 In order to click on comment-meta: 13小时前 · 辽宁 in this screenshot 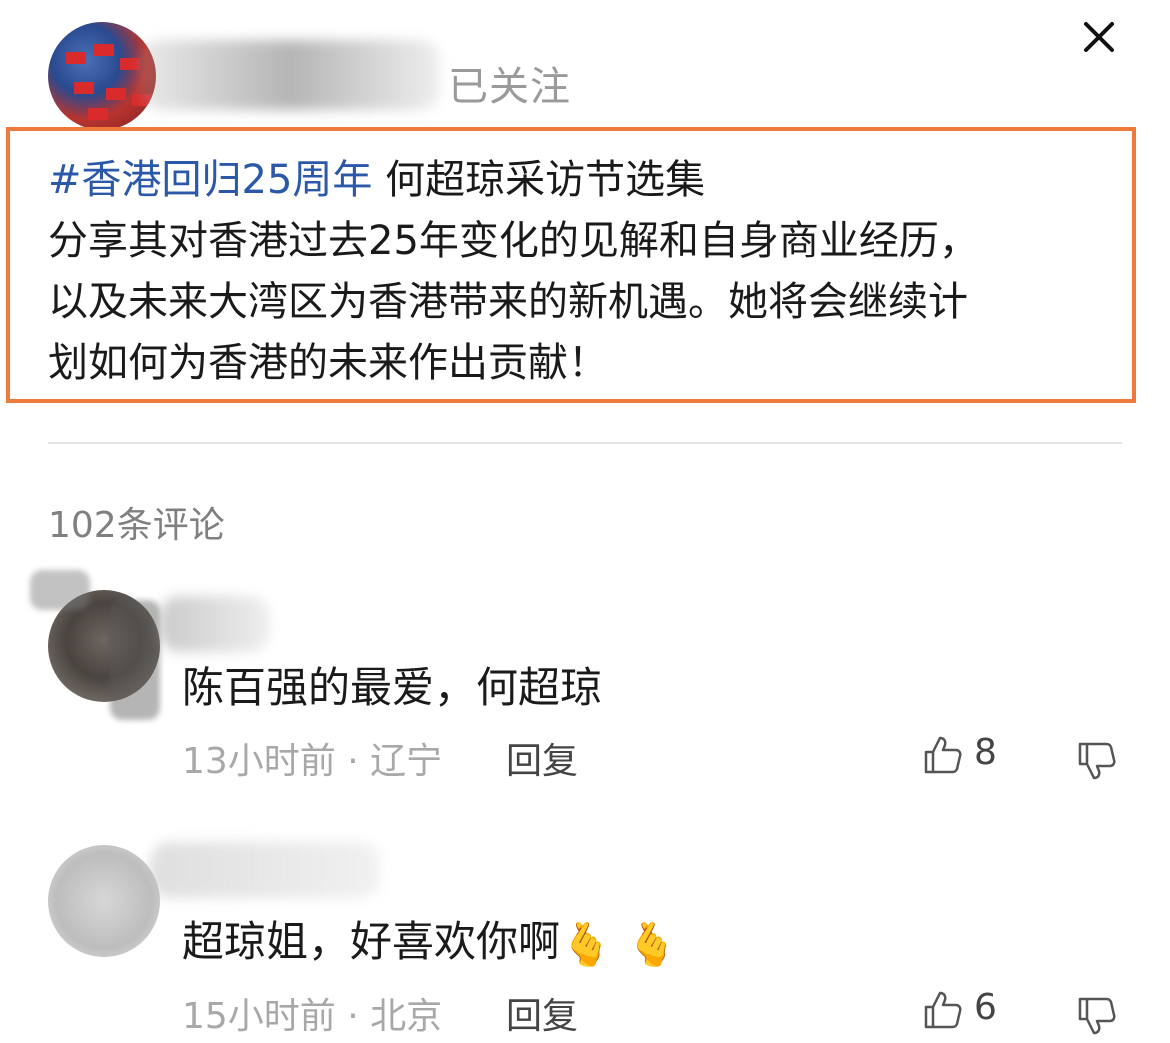, I will do `click(312, 761)`.